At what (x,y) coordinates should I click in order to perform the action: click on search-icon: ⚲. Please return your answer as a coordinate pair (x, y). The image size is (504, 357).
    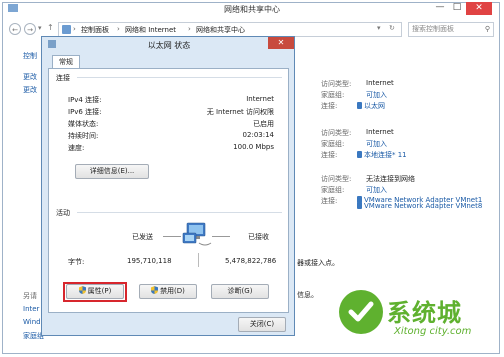
    Looking at the image, I should click on (487, 29).